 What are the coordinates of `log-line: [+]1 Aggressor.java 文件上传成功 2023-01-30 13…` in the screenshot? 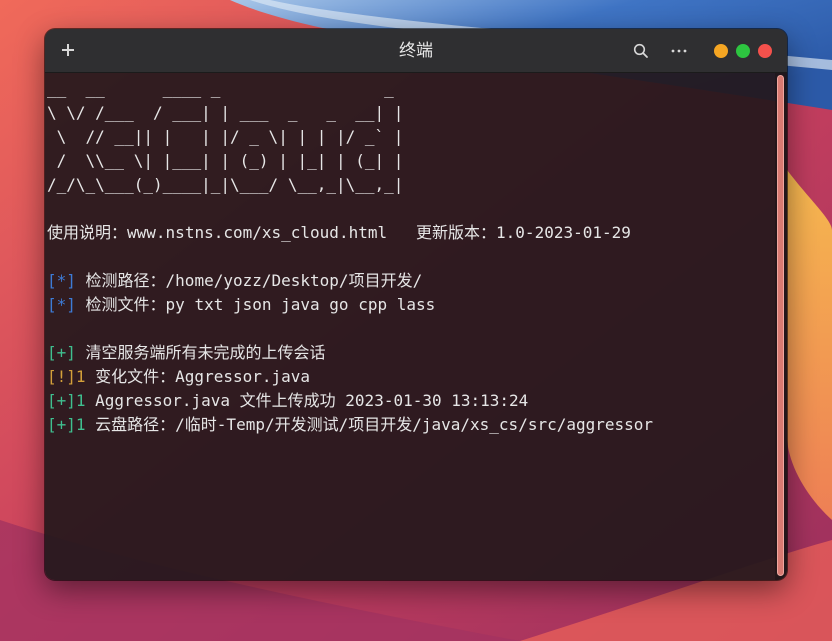 It's located at (410, 401).